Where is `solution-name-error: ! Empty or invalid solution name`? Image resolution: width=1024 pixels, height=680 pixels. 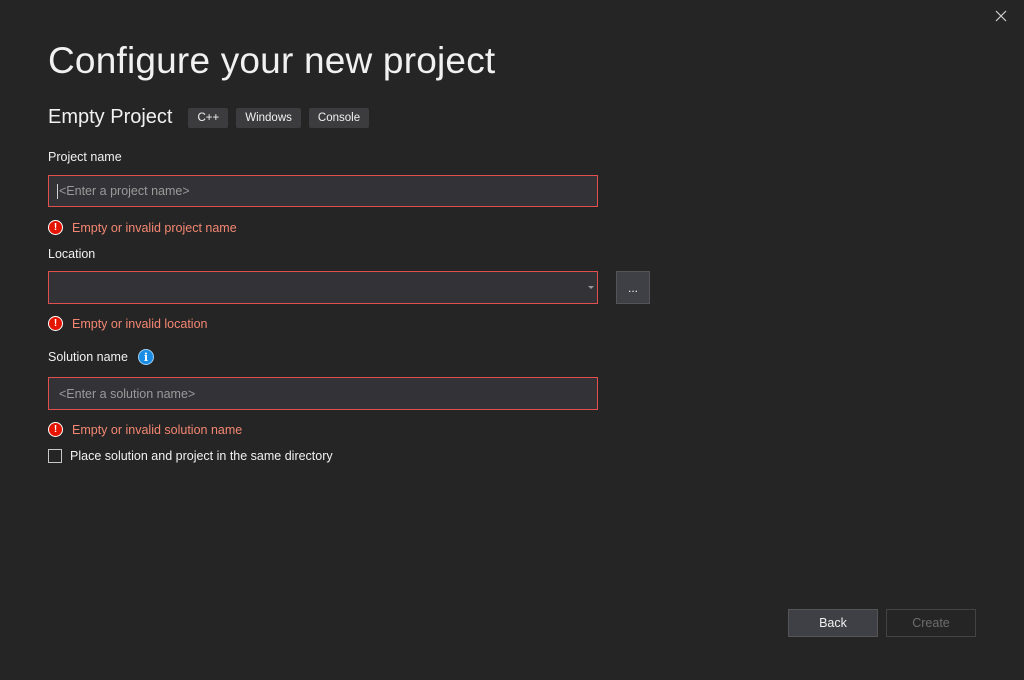 solution-name-error: ! Empty or invalid solution name is located at coordinates (145, 429).